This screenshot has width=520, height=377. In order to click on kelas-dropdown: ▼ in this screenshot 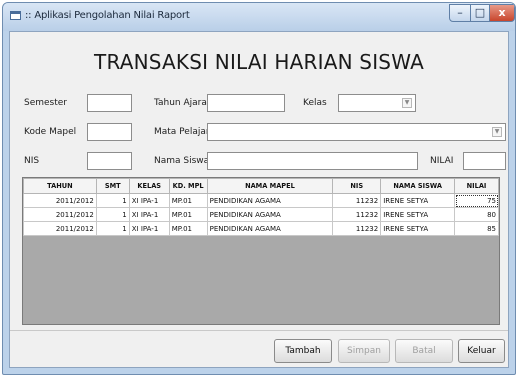, I will do `click(377, 103)`.